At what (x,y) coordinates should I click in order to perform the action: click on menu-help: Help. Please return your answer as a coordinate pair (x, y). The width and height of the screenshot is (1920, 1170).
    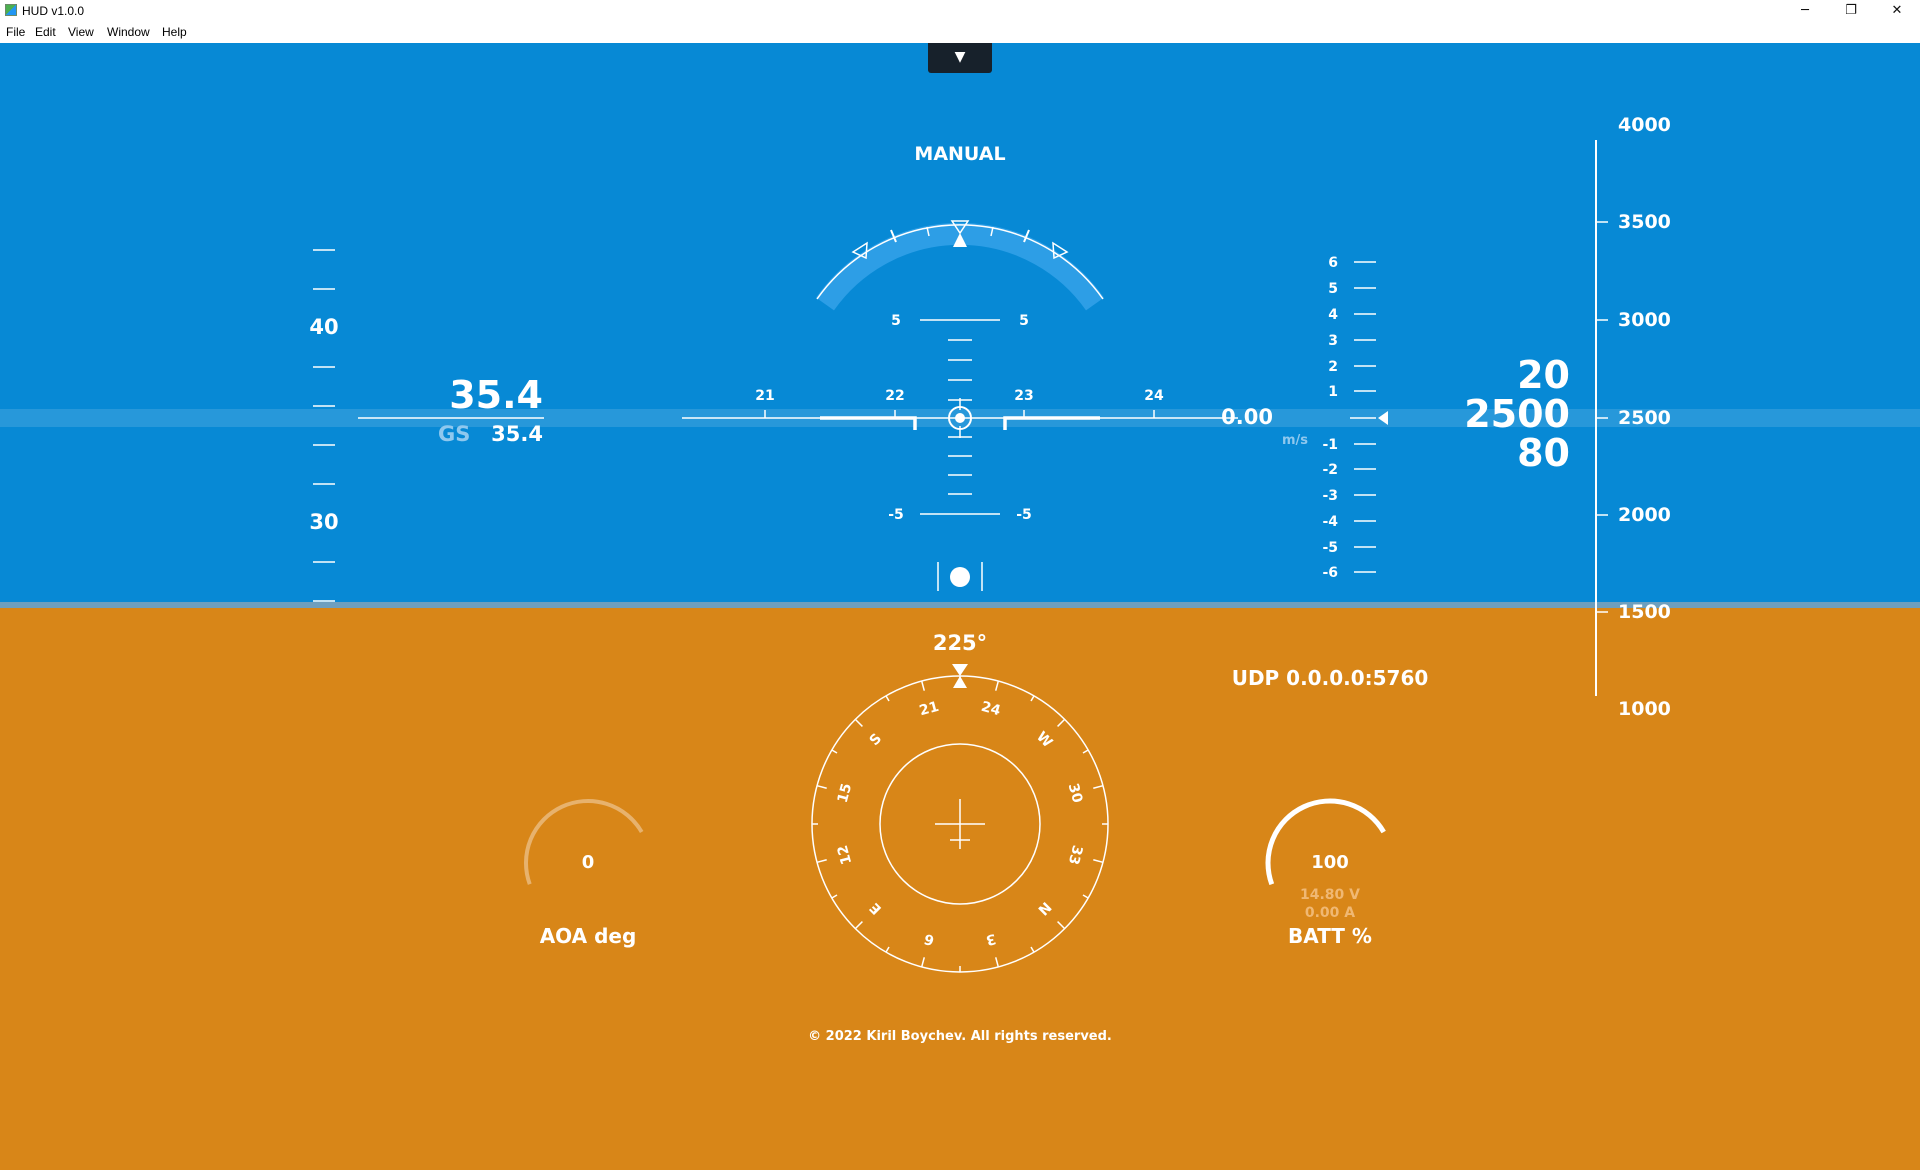
    Looking at the image, I should click on (174, 32).